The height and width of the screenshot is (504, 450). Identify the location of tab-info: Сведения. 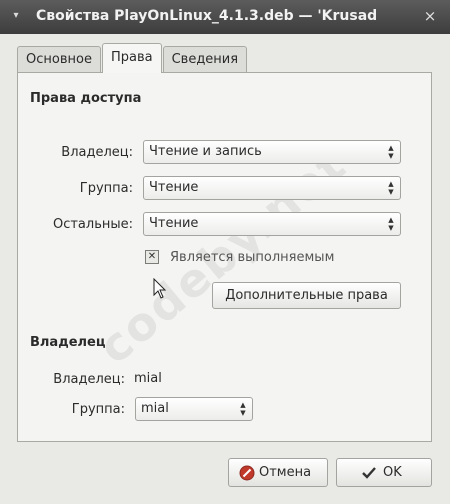
(205, 59).